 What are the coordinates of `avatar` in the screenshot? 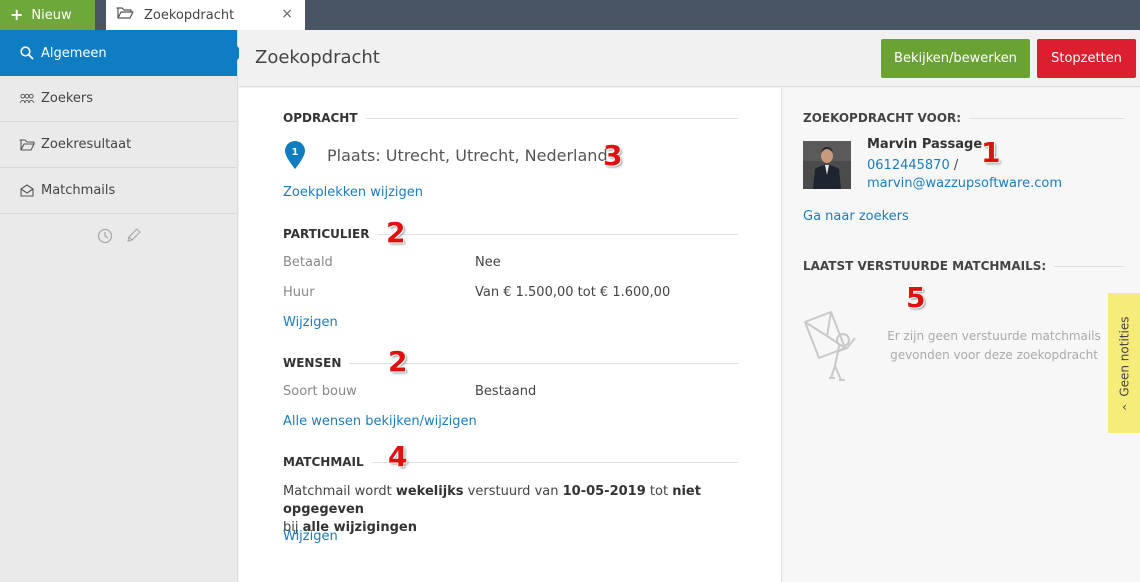 It's located at (827, 165).